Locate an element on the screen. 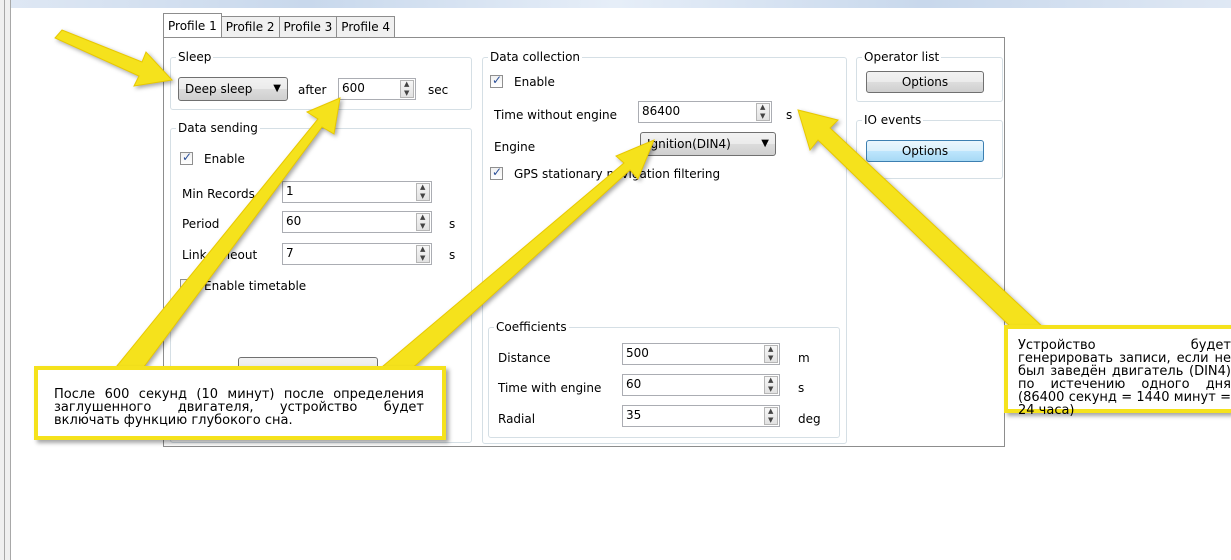 The height and width of the screenshot is (560, 1231). arrow-to-engine-select is located at coordinates (514, 256).